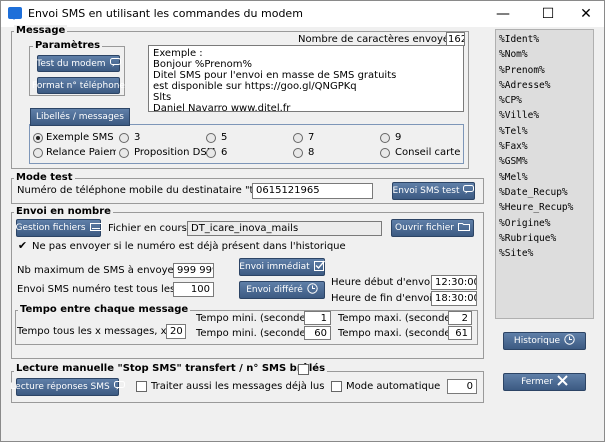 This screenshot has width=605, height=442. What do you see at coordinates (537, 341) in the screenshot?
I see `history-label: Historique` at bounding box center [537, 341].